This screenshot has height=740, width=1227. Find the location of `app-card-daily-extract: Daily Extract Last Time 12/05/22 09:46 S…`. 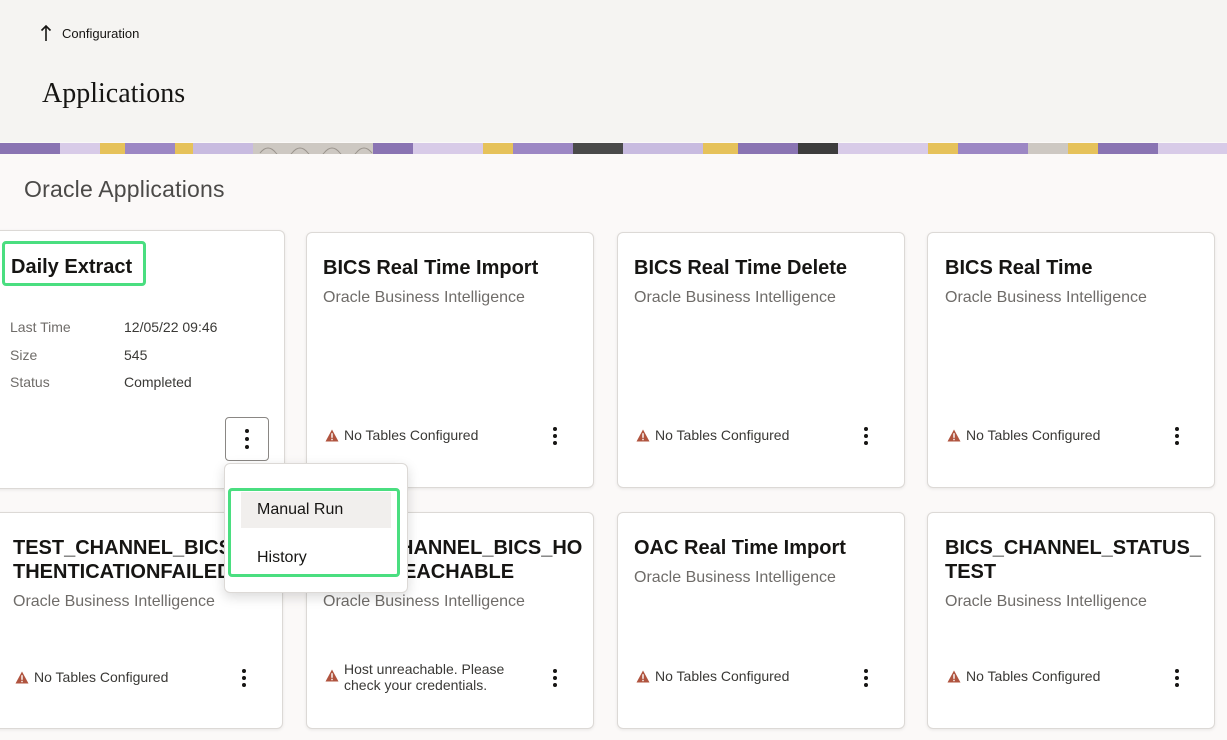

app-card-daily-extract: Daily Extract Last Time 12/05/22 09:46 S… is located at coordinates (142, 359).